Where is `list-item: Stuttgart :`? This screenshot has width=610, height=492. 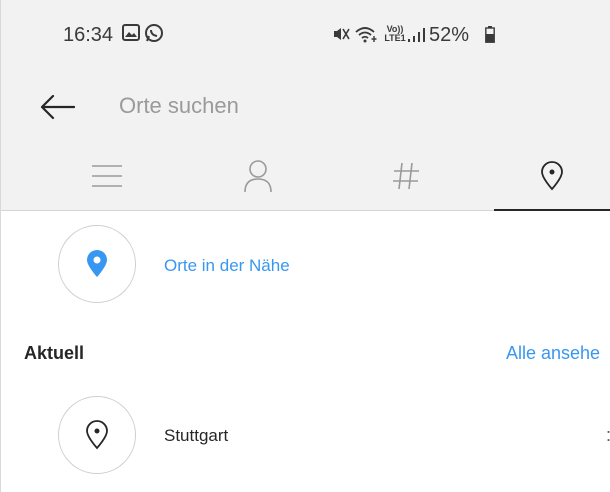 list-item: Stuttgart : is located at coordinates (334, 436).